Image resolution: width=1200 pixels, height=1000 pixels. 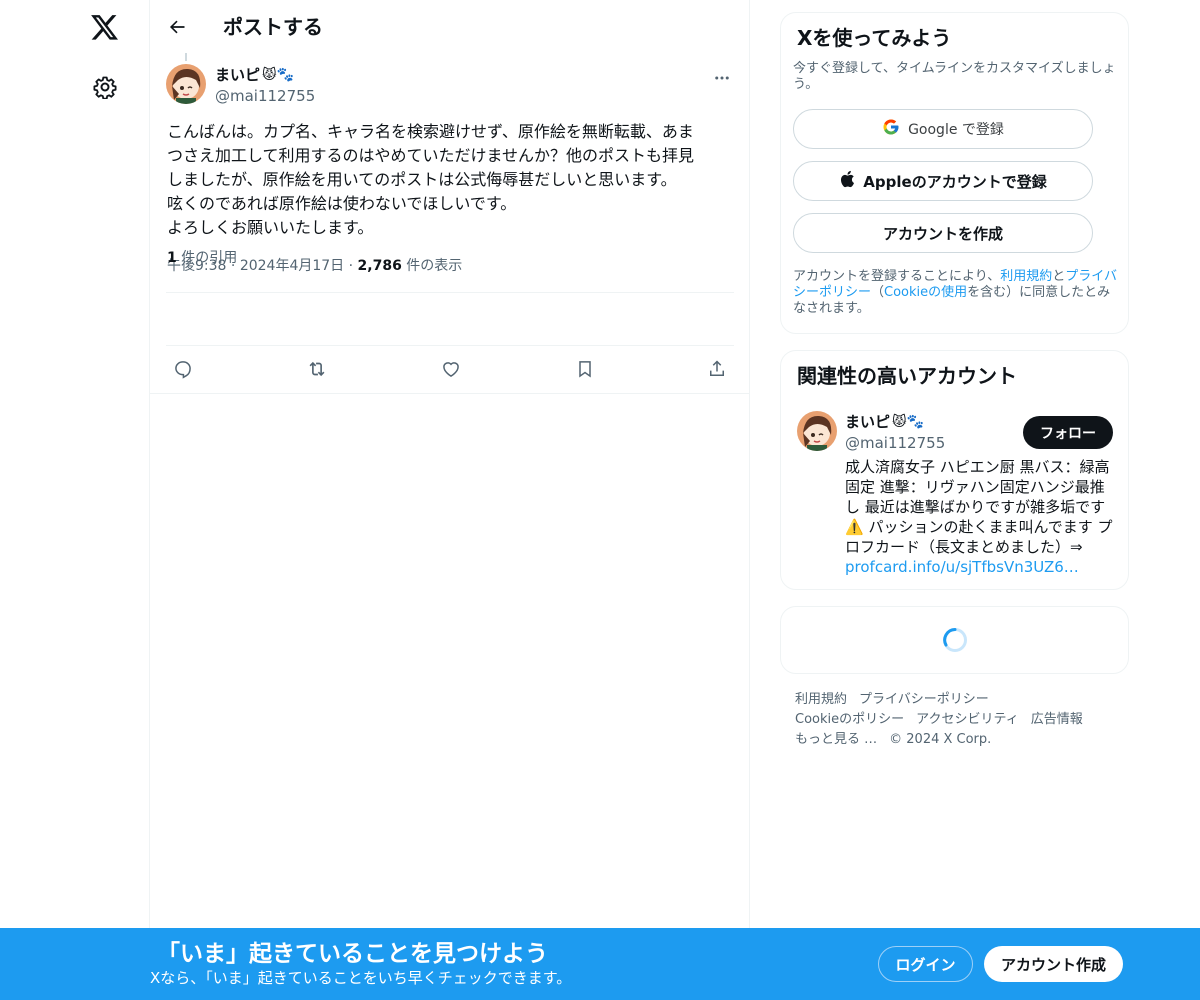 I want to click on apple-icon, so click(x=847, y=181).